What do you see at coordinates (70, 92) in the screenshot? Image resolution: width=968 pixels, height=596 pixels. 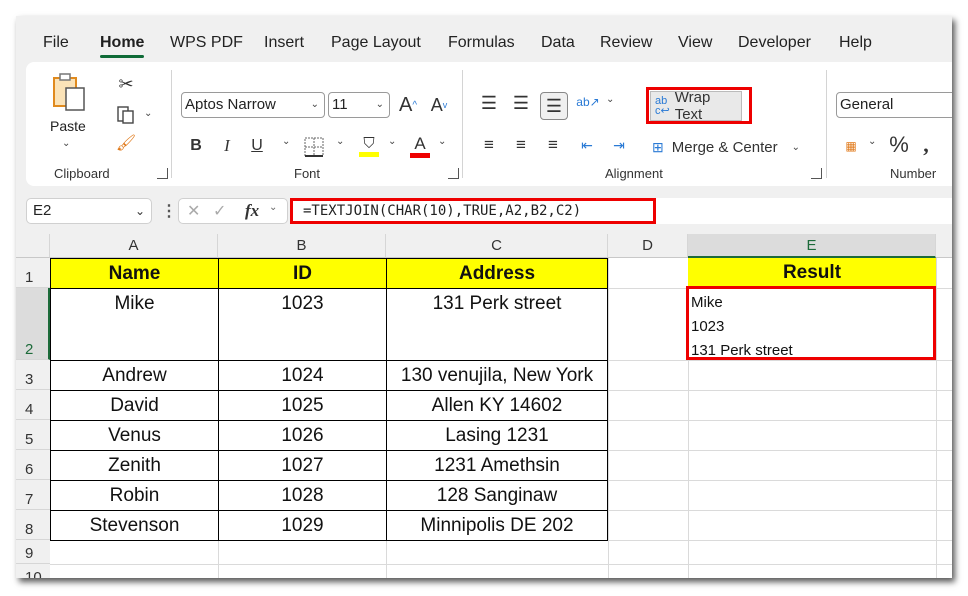 I see `paste-button` at bounding box center [70, 92].